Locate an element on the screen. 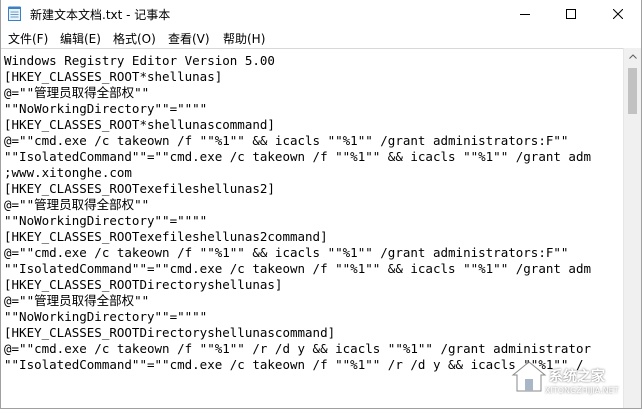  text-line: [HKEY_CLASSES_ROOTDirectoryshellunas] is located at coordinates (143, 284).